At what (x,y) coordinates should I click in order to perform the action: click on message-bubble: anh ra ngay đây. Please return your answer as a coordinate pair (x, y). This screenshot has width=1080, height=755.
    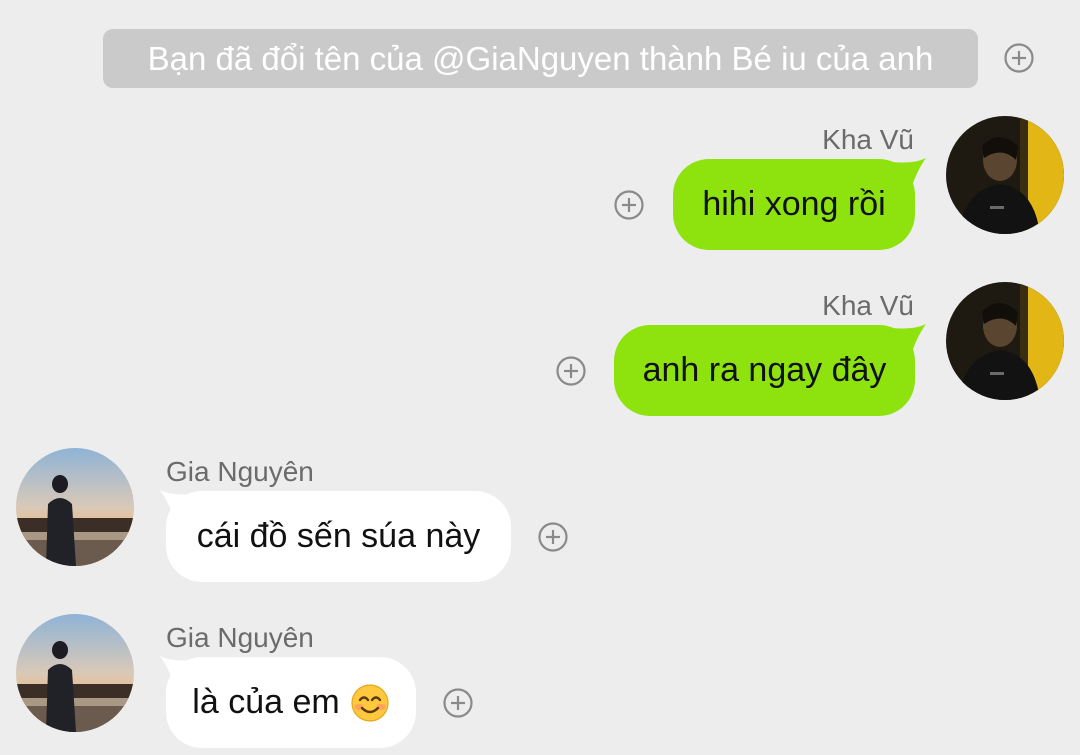
    Looking at the image, I should click on (764, 370).